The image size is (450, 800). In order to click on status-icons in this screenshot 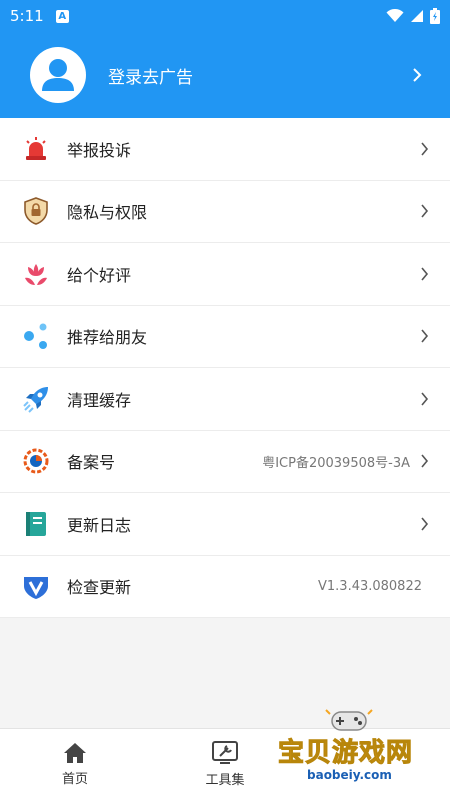, I will do `click(413, 16)`.